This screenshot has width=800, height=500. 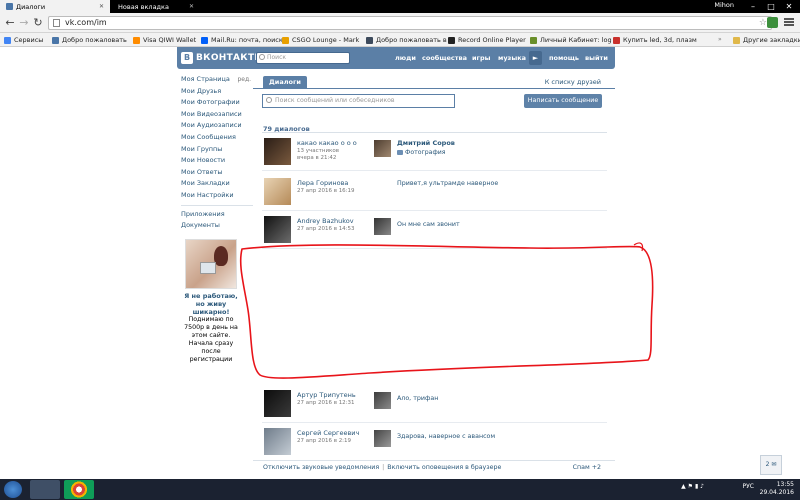 What do you see at coordinates (217, 92) in the screenshot?
I see `menu-friends: Мои Друзья` at bounding box center [217, 92].